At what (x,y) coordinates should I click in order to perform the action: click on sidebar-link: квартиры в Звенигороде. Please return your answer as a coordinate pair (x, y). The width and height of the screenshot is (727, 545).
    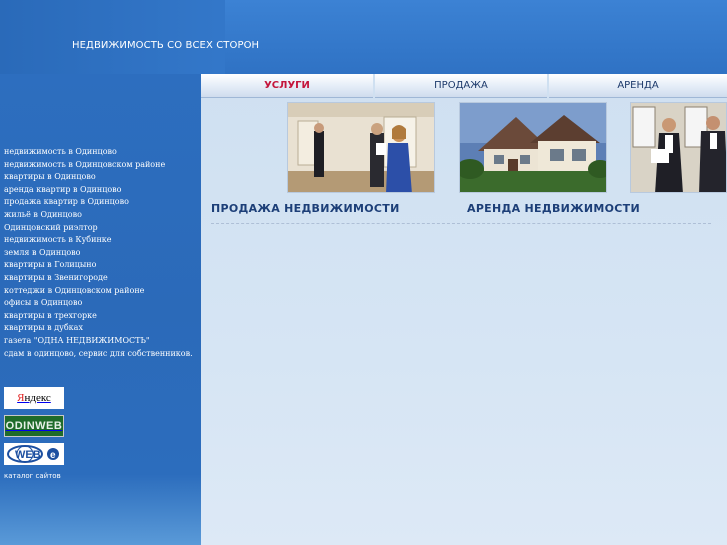
    Looking at the image, I should click on (98, 278).